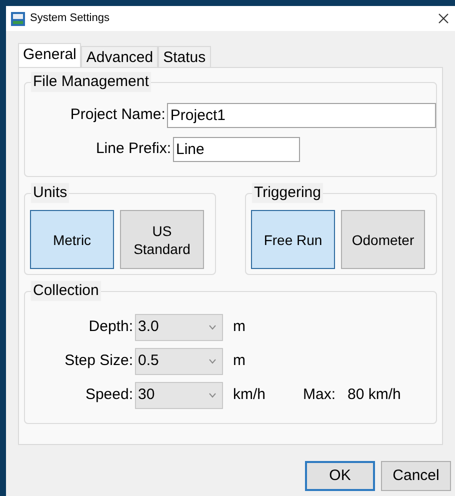 The image size is (455, 496). What do you see at coordinates (133, 149) in the screenshot?
I see `field-label: Line Prefix:` at bounding box center [133, 149].